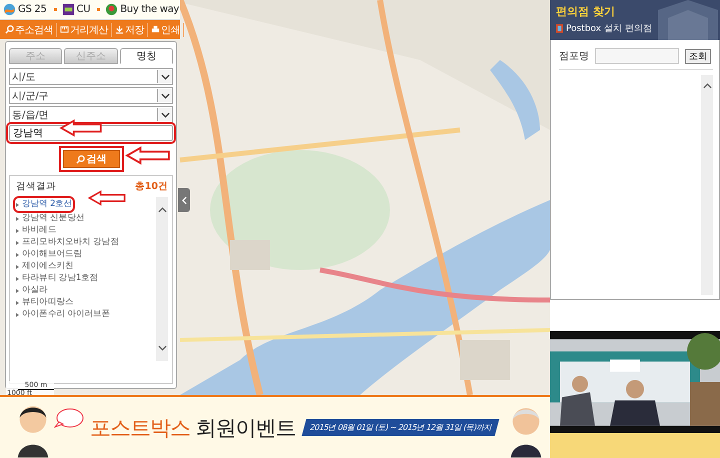 This screenshot has width=720, height=458. I want to click on banner-title: 포스트박스 회원이벤트, so click(193, 428).